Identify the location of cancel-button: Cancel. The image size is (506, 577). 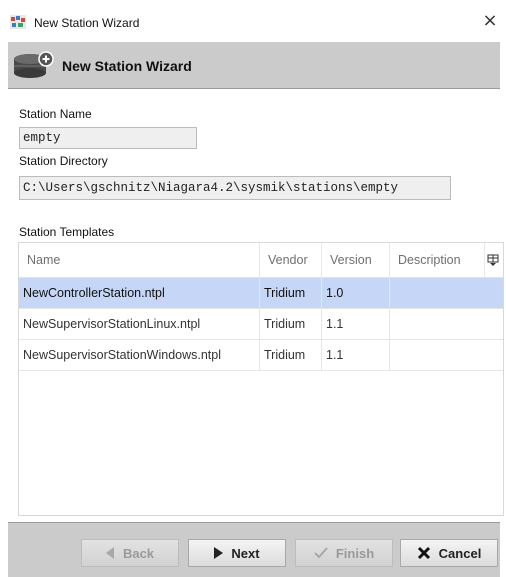
(449, 553).